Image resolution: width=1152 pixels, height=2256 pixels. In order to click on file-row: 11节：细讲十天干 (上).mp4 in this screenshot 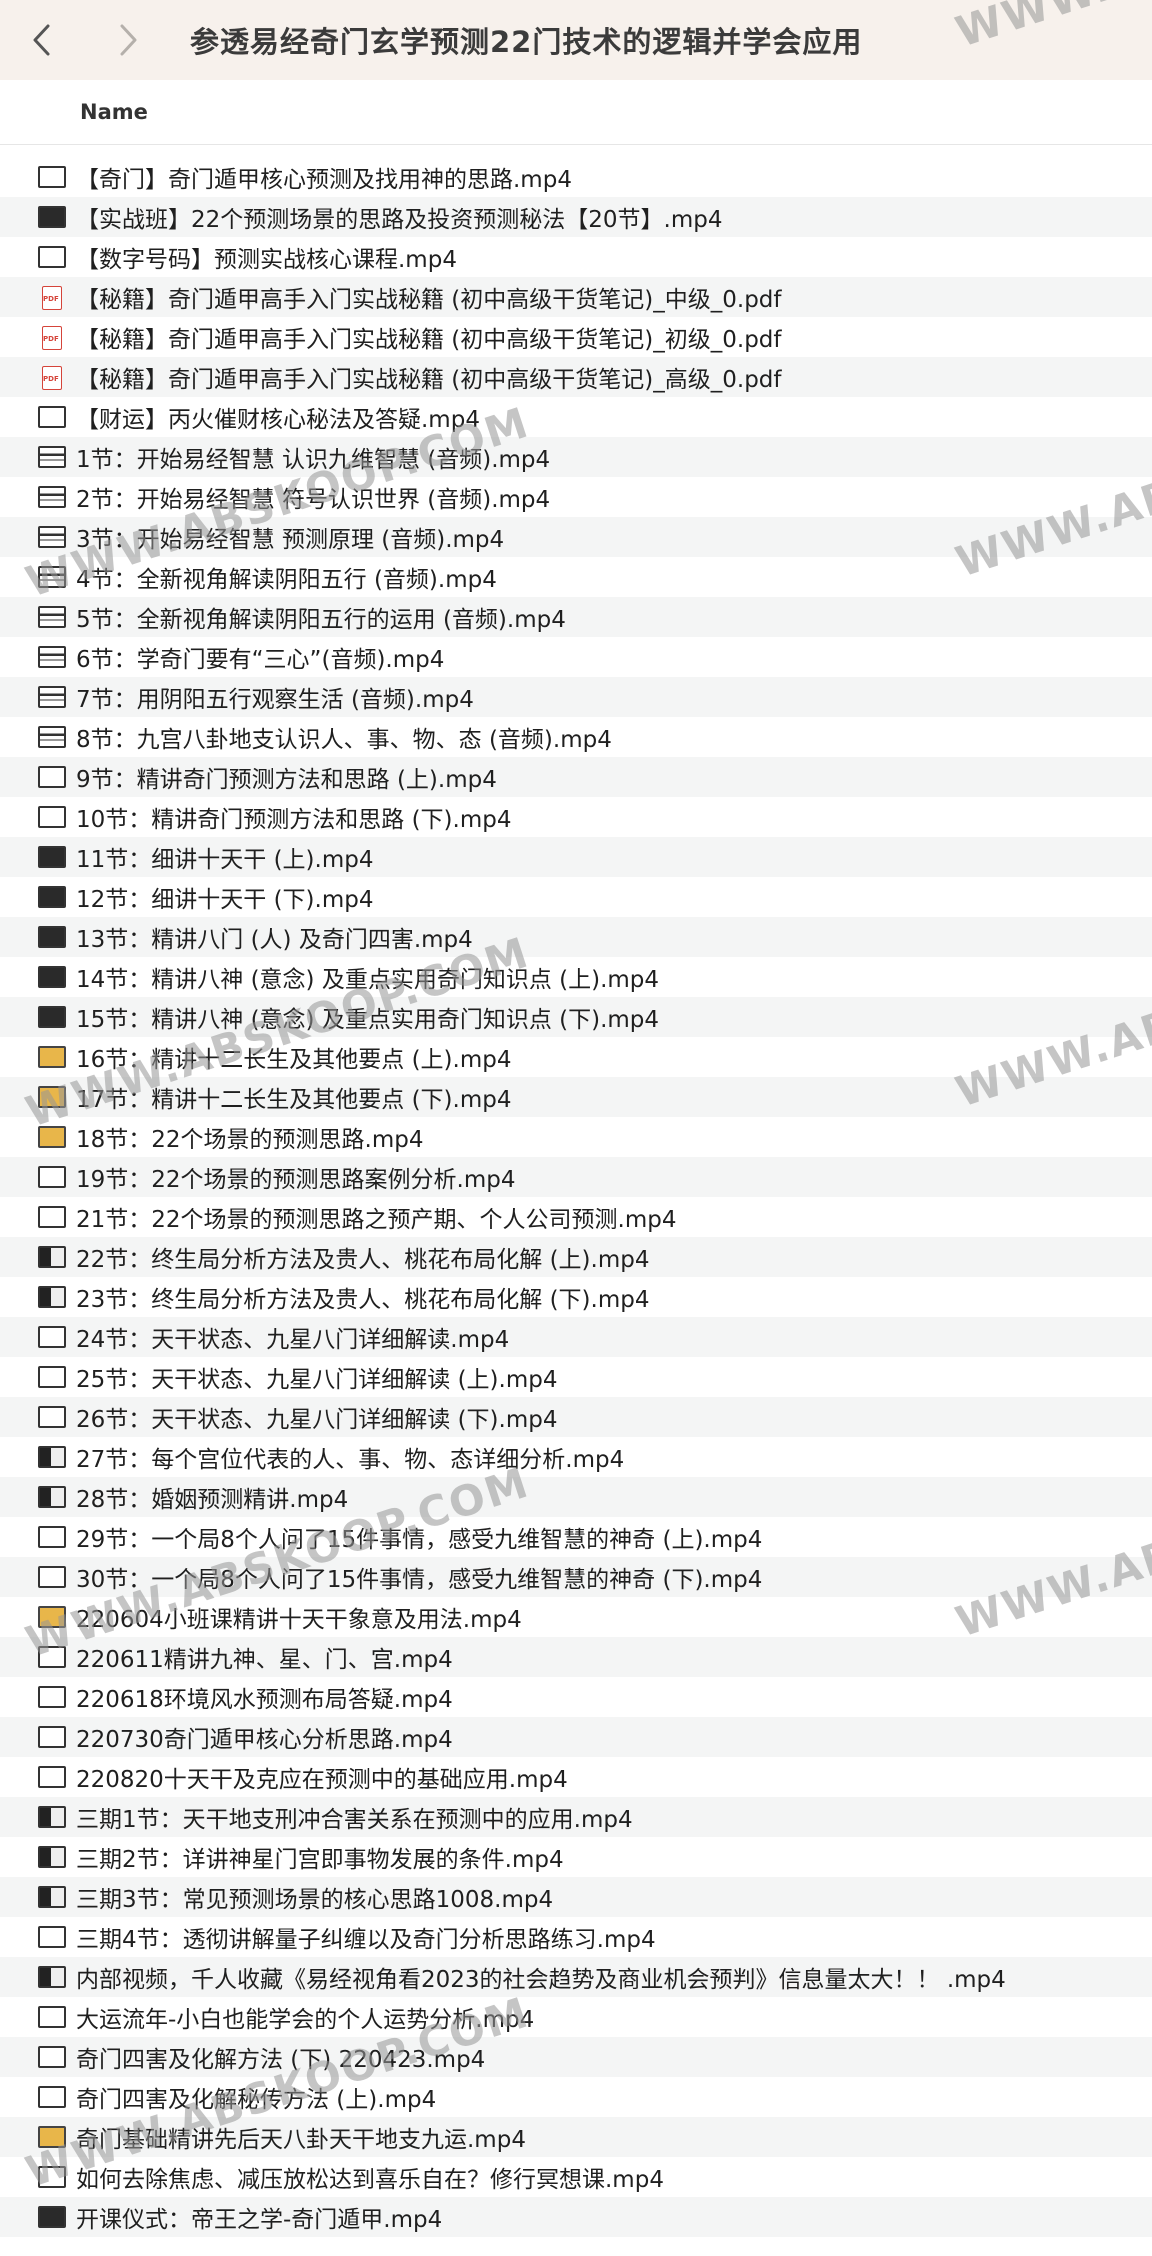, I will do `click(576, 857)`.